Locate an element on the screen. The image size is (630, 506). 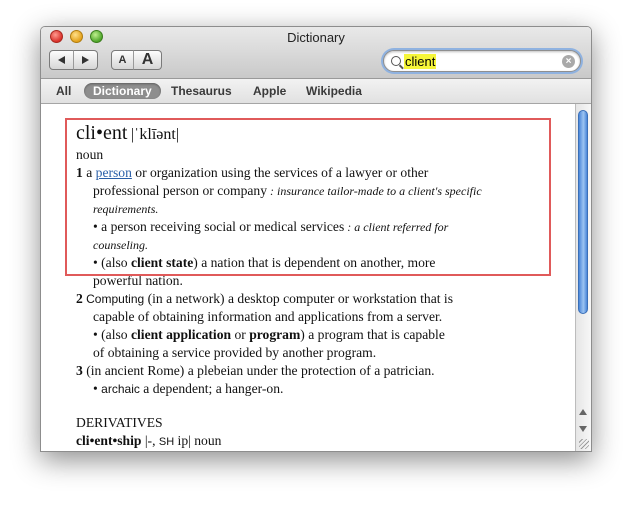
resize-grip-icon is located at coordinates (584, 444).